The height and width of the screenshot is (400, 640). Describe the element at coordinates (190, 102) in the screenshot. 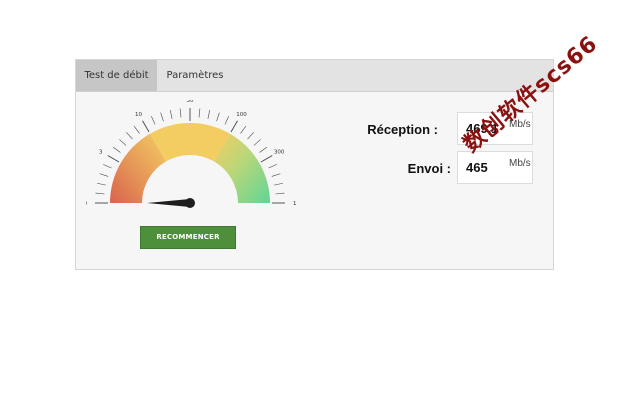

I see `gauge-tick-label: 30` at that location.